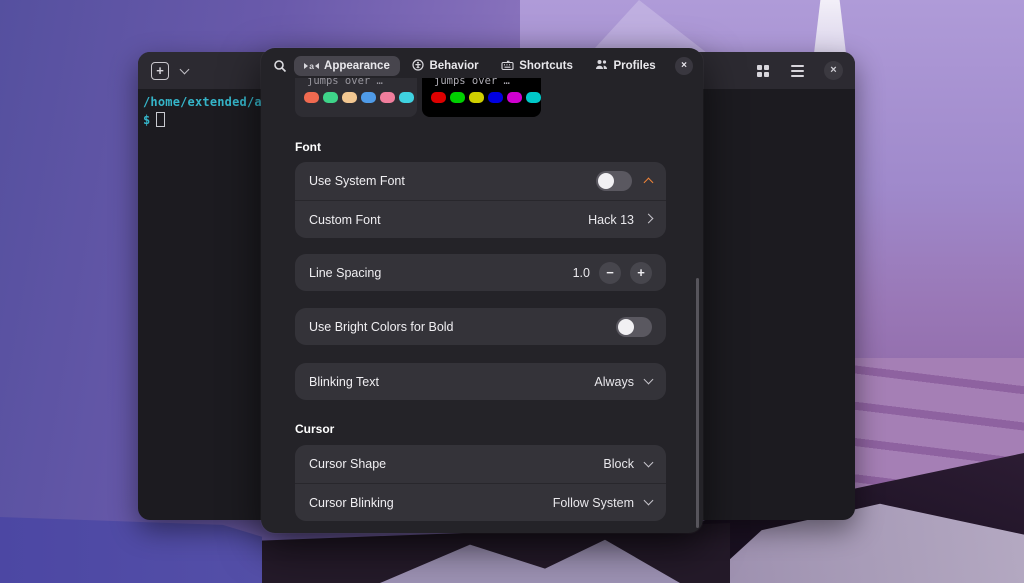 The height and width of the screenshot is (583, 1024). I want to click on tab-shortcuts-label: Shortcuts, so click(546, 66).